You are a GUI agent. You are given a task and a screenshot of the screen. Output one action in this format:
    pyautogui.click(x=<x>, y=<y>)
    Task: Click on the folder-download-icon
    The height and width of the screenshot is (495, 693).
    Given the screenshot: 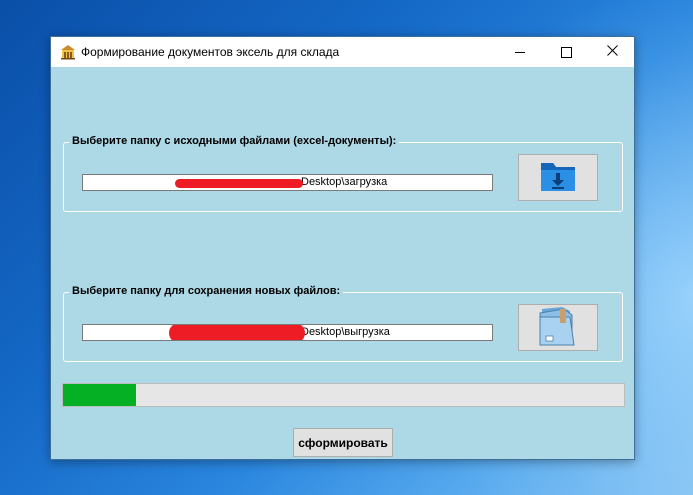 What is the action you would take?
    pyautogui.click(x=558, y=177)
    